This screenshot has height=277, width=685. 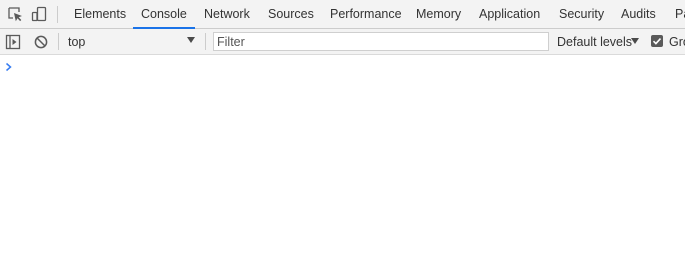 What do you see at coordinates (438, 14) in the screenshot?
I see `tab-memory: Memory` at bounding box center [438, 14].